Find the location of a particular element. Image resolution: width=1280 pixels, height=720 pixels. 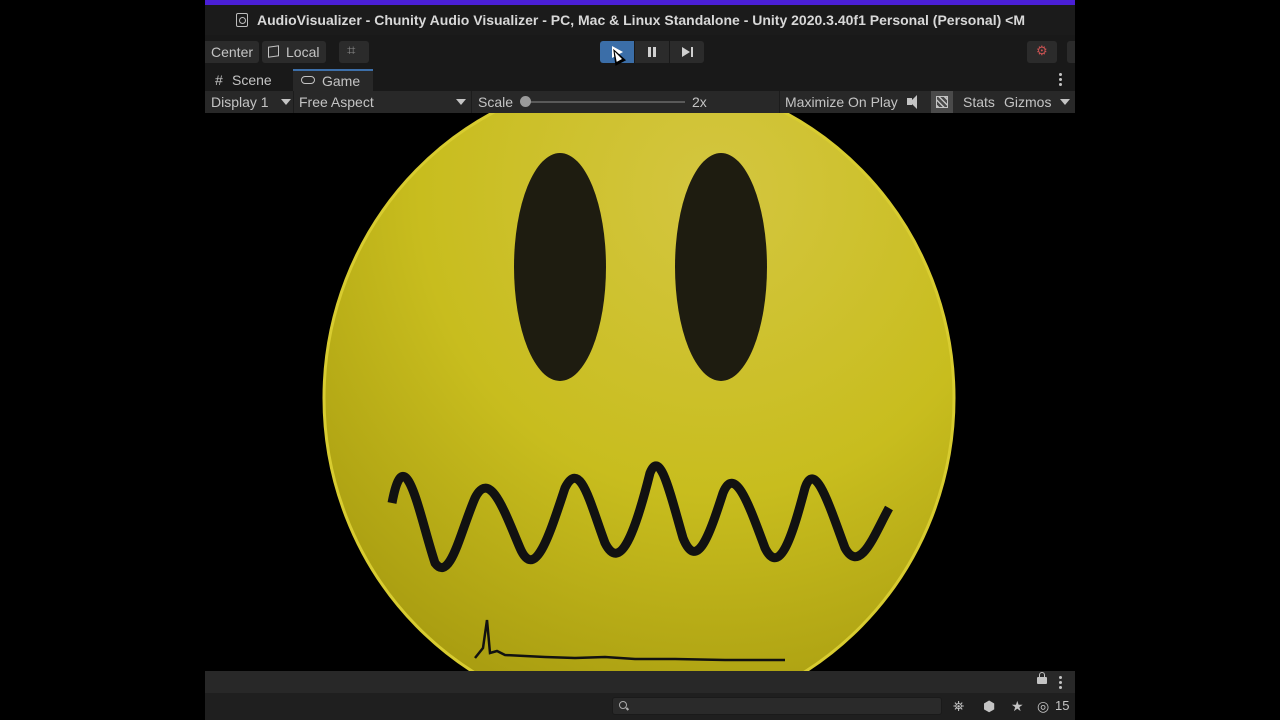

frame-debugger-toggle is located at coordinates (942, 102).